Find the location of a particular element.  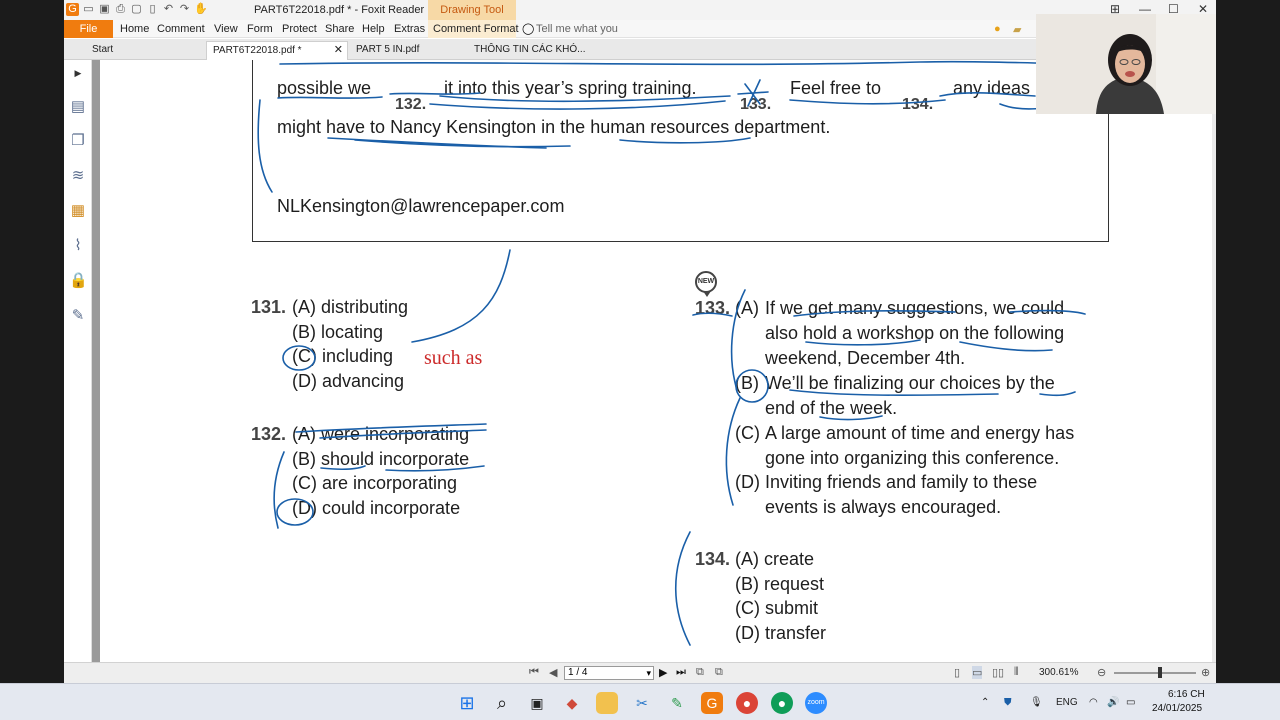

redo-icon: ↷ is located at coordinates (184, 9).